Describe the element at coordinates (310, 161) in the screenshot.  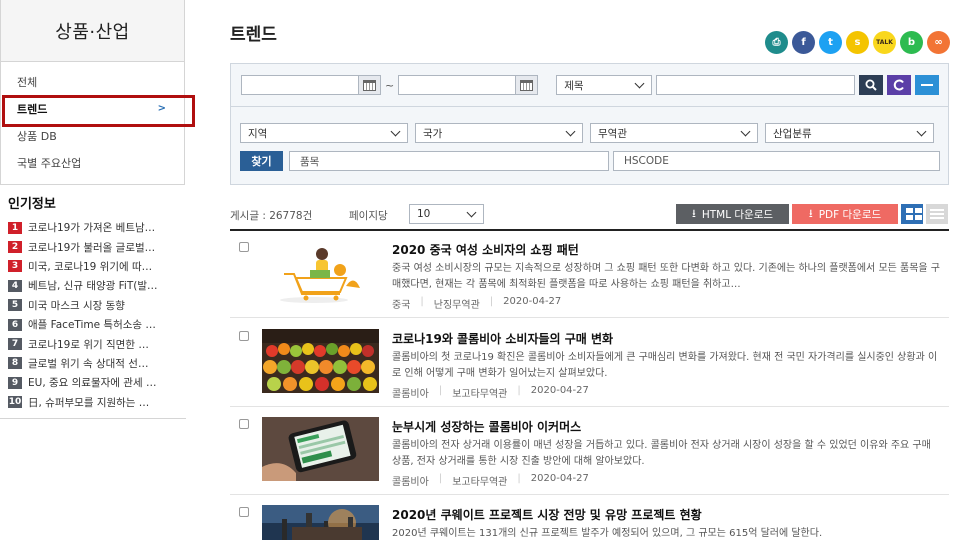
I see `product-placeholder: 품목` at that location.